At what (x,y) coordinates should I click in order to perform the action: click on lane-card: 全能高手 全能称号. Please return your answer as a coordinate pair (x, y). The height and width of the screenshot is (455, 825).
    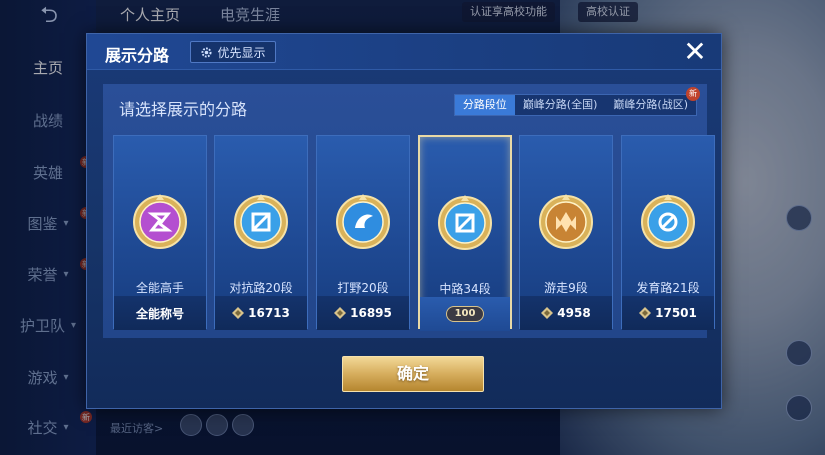
    Looking at the image, I should click on (160, 232).